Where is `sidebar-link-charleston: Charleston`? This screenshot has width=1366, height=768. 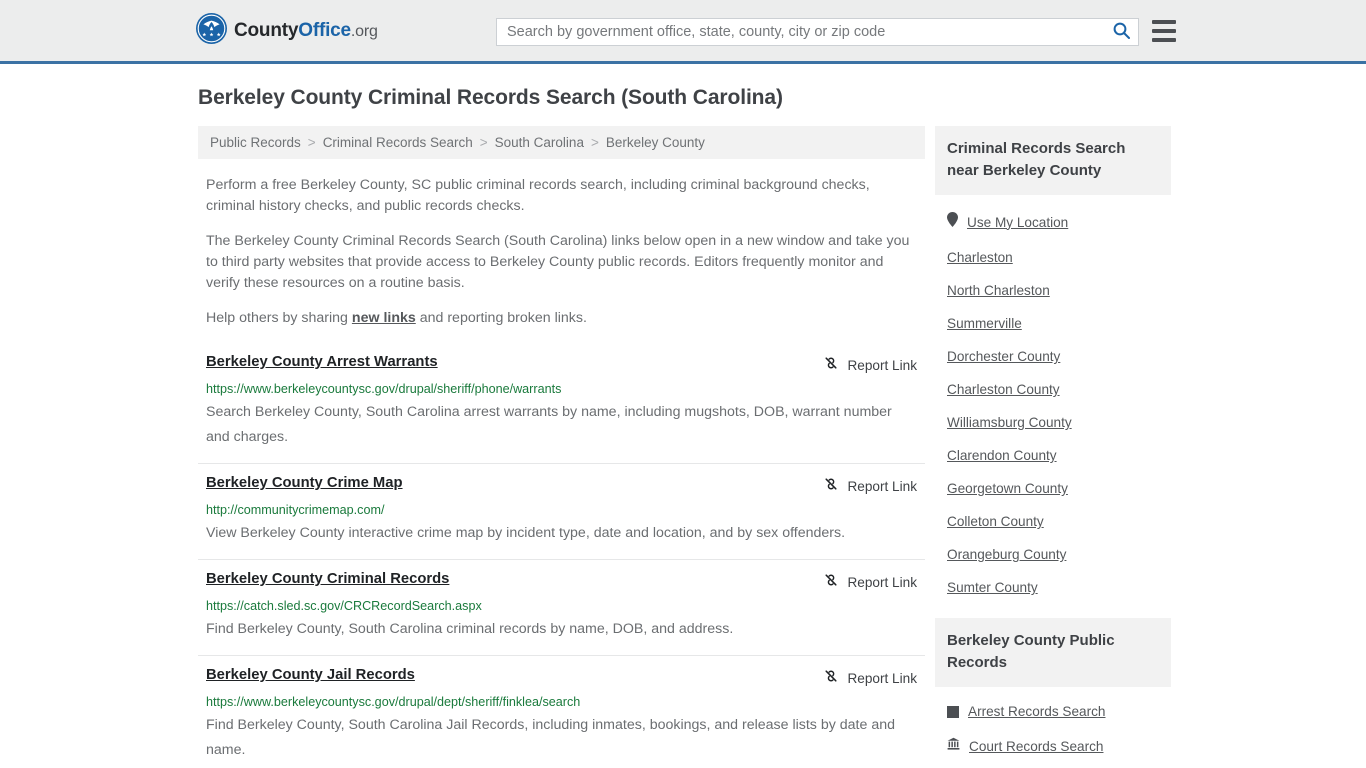 sidebar-link-charleston: Charleston is located at coordinates (980, 257).